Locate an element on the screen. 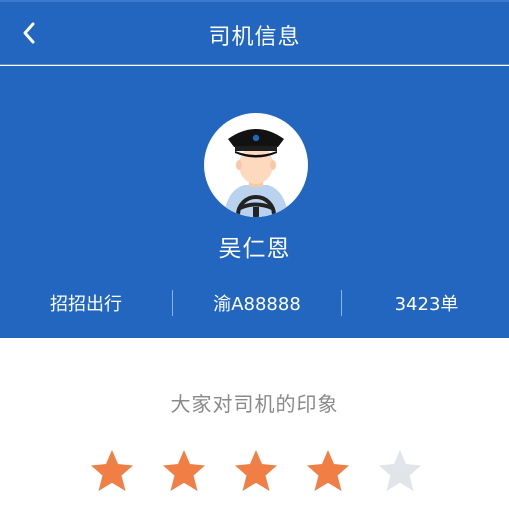 This screenshot has width=509, height=527. driver-stats: 招招出行 渝A88888 3423单 is located at coordinates (254, 303).